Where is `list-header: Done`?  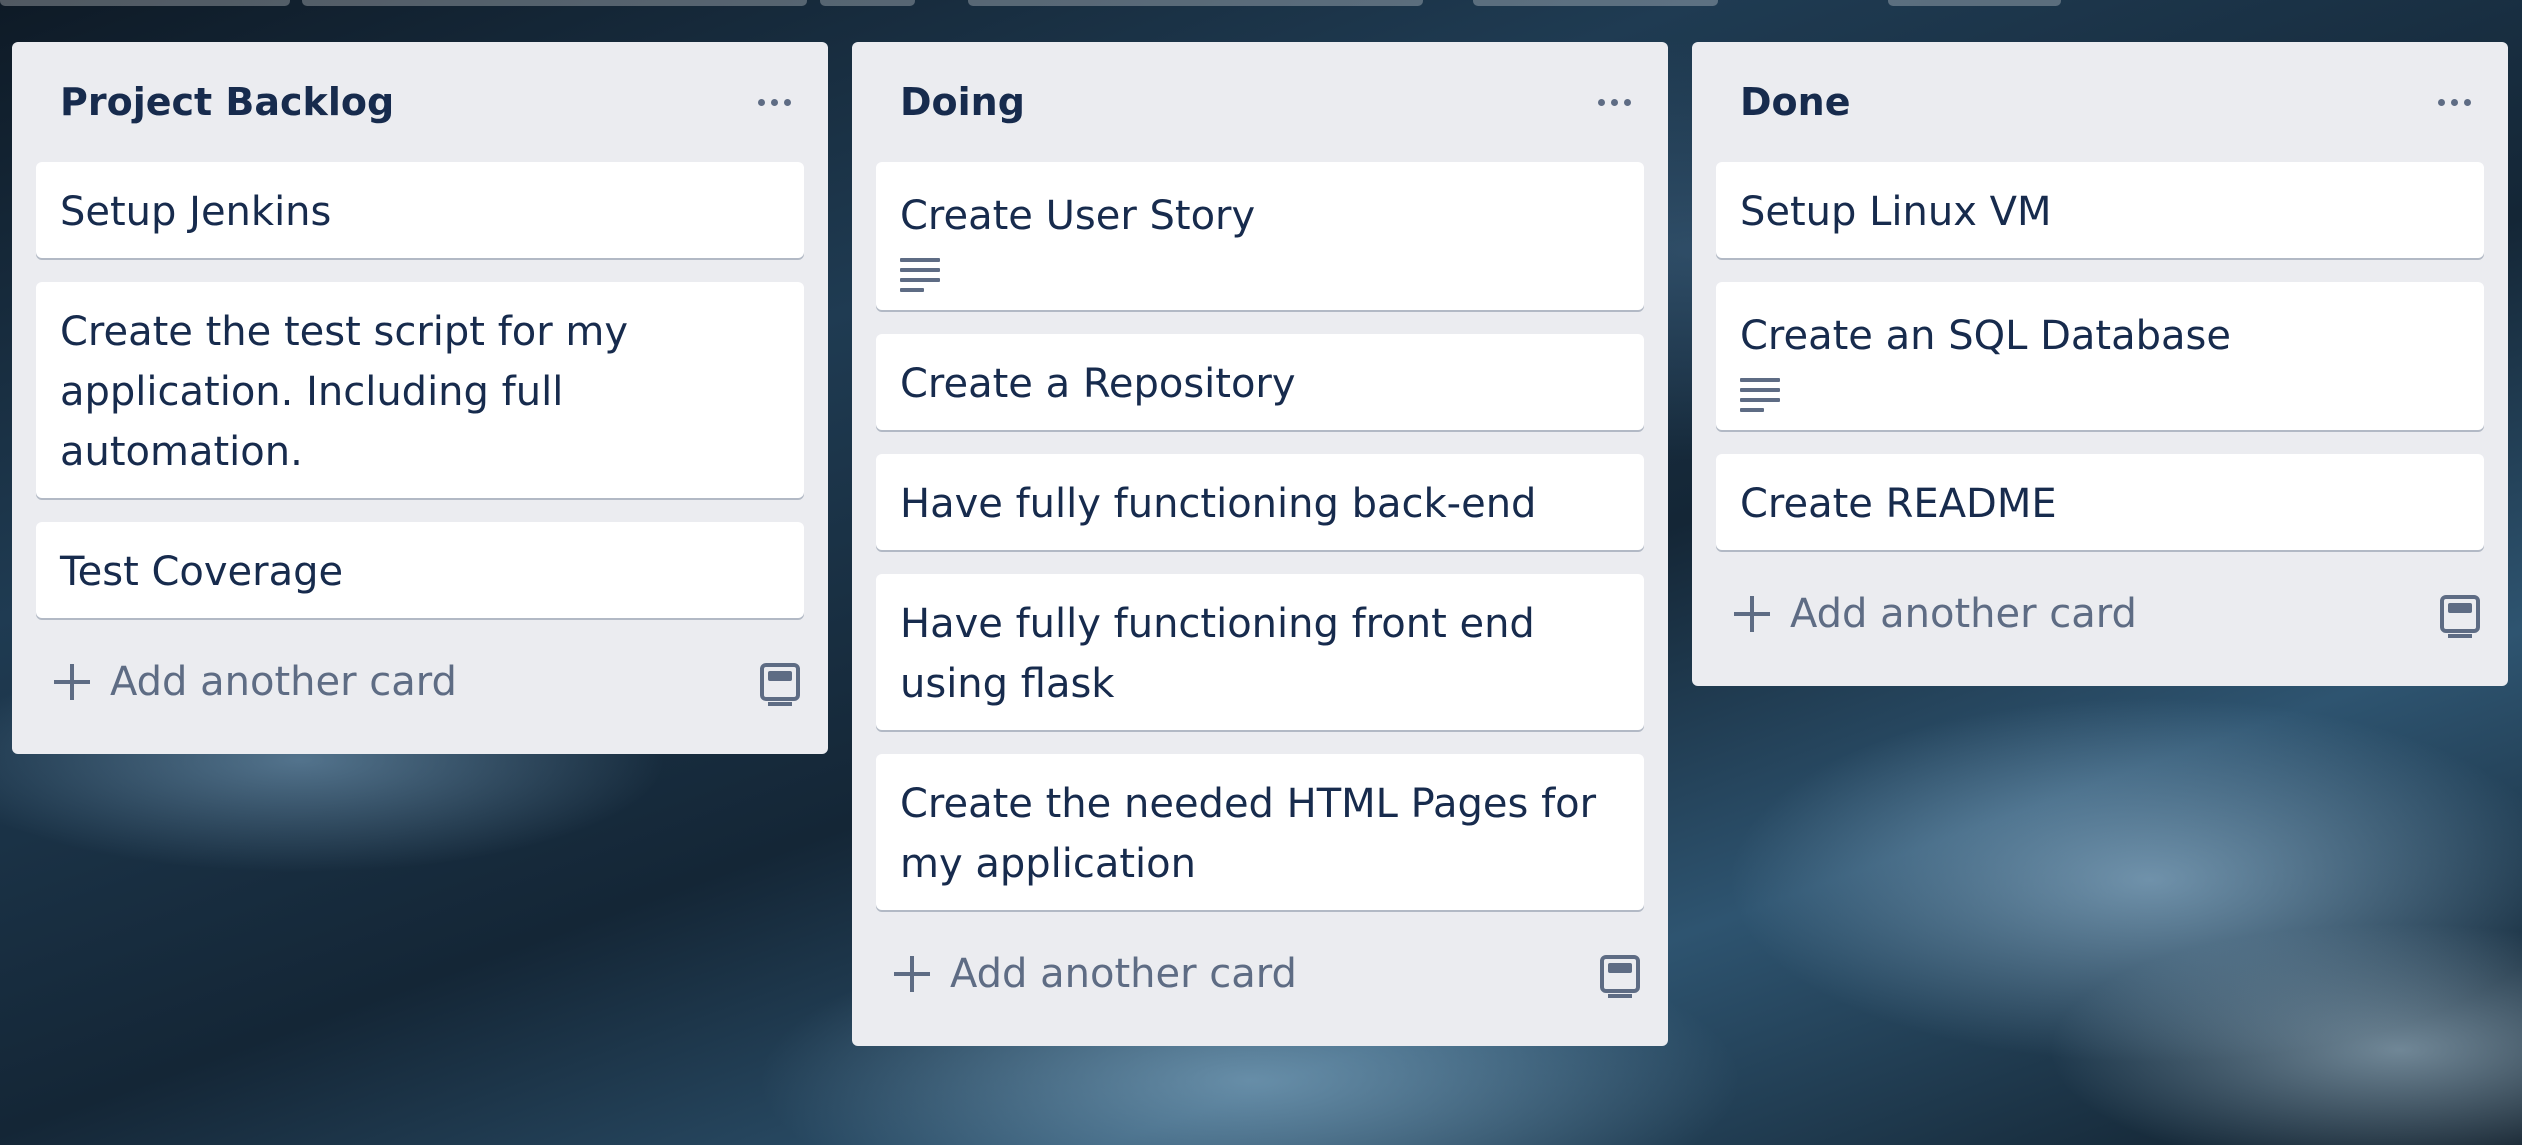 list-header: Done is located at coordinates (2100, 102).